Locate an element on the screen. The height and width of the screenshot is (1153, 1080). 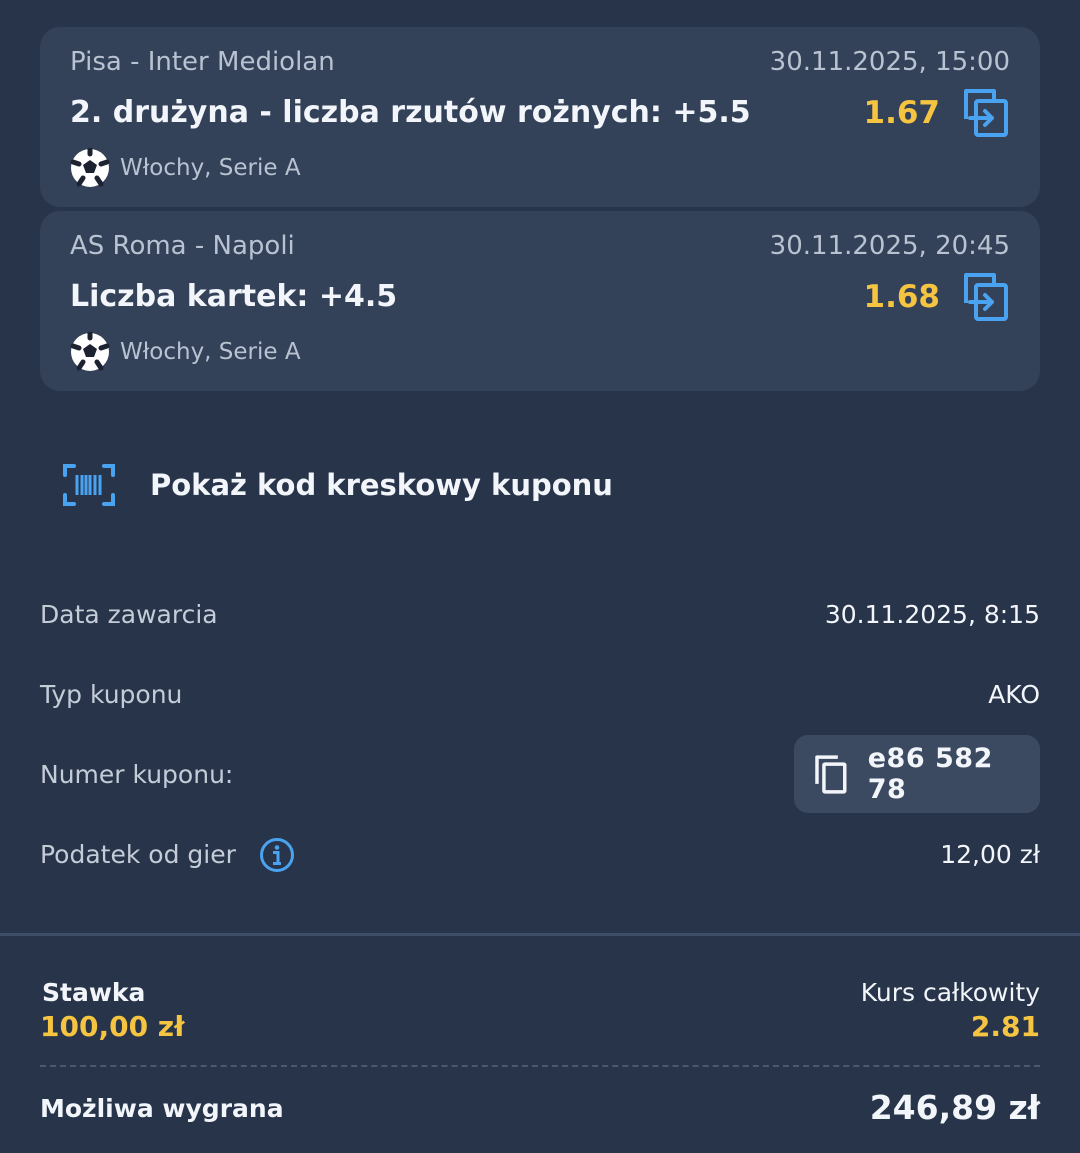
show-barcode-button: Pokaż kod kreskowy kuponu is located at coordinates (337, 485).